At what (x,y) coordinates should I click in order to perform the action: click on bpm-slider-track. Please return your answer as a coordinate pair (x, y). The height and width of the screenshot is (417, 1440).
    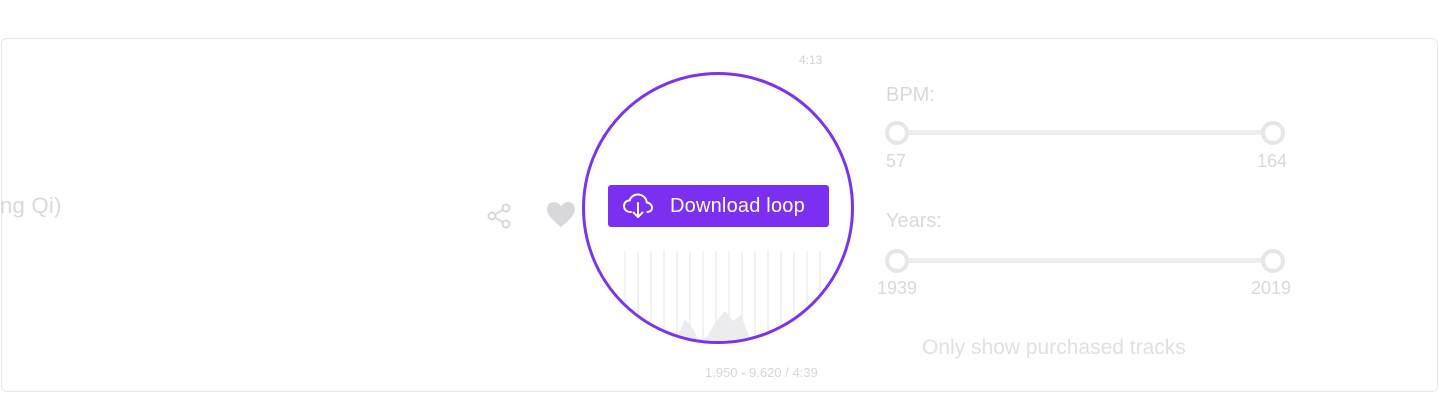
    Looking at the image, I should click on (1085, 132).